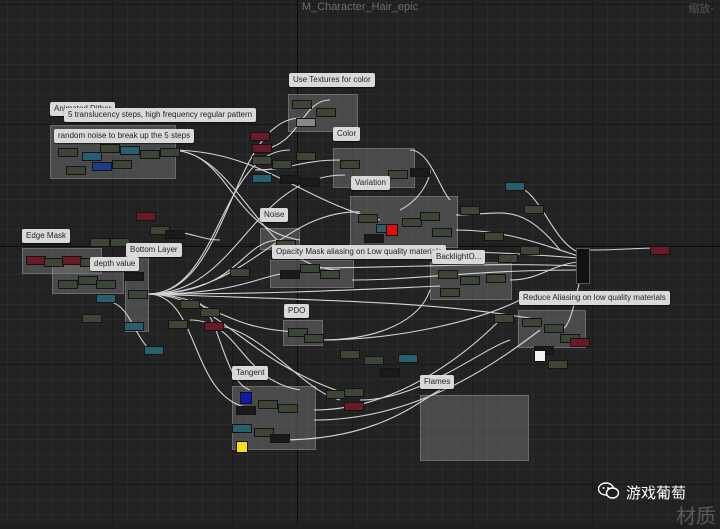 Image resolution: width=720 pixels, height=529 pixels. Describe the element at coordinates (297, 311) in the screenshot. I see `comment-label-pdo: PDO` at that location.